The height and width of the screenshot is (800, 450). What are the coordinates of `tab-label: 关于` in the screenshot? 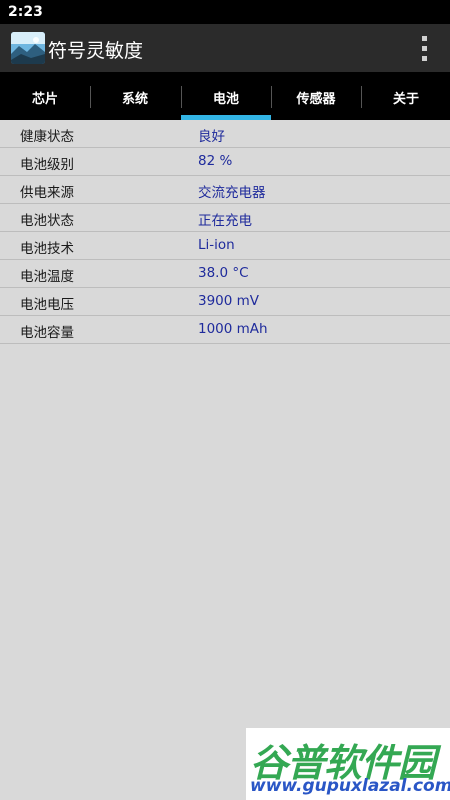 It's located at (405, 99).